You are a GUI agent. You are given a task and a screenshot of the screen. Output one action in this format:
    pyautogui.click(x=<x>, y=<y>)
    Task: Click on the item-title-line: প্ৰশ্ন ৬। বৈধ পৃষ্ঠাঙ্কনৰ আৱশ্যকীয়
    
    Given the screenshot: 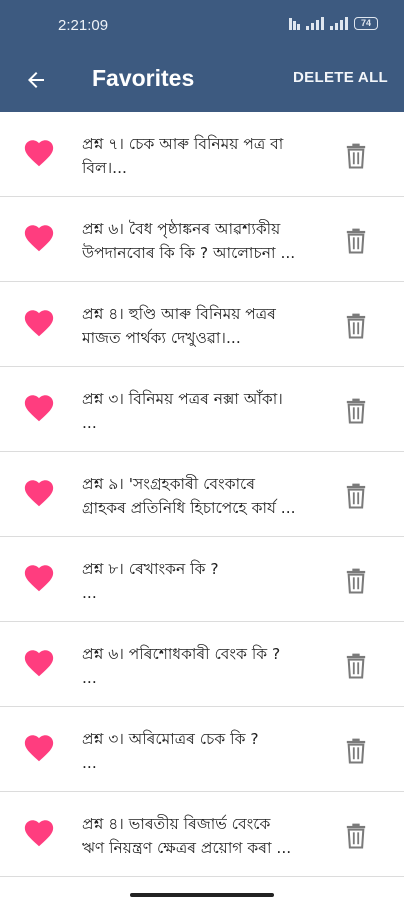 What is the action you would take?
    pyautogui.click(x=181, y=229)
    